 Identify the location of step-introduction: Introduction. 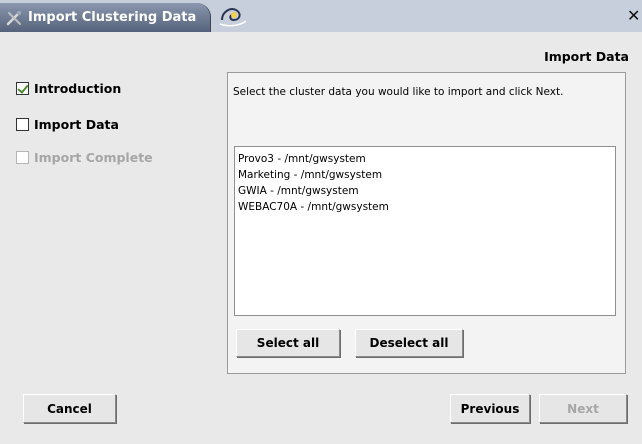
(68, 88).